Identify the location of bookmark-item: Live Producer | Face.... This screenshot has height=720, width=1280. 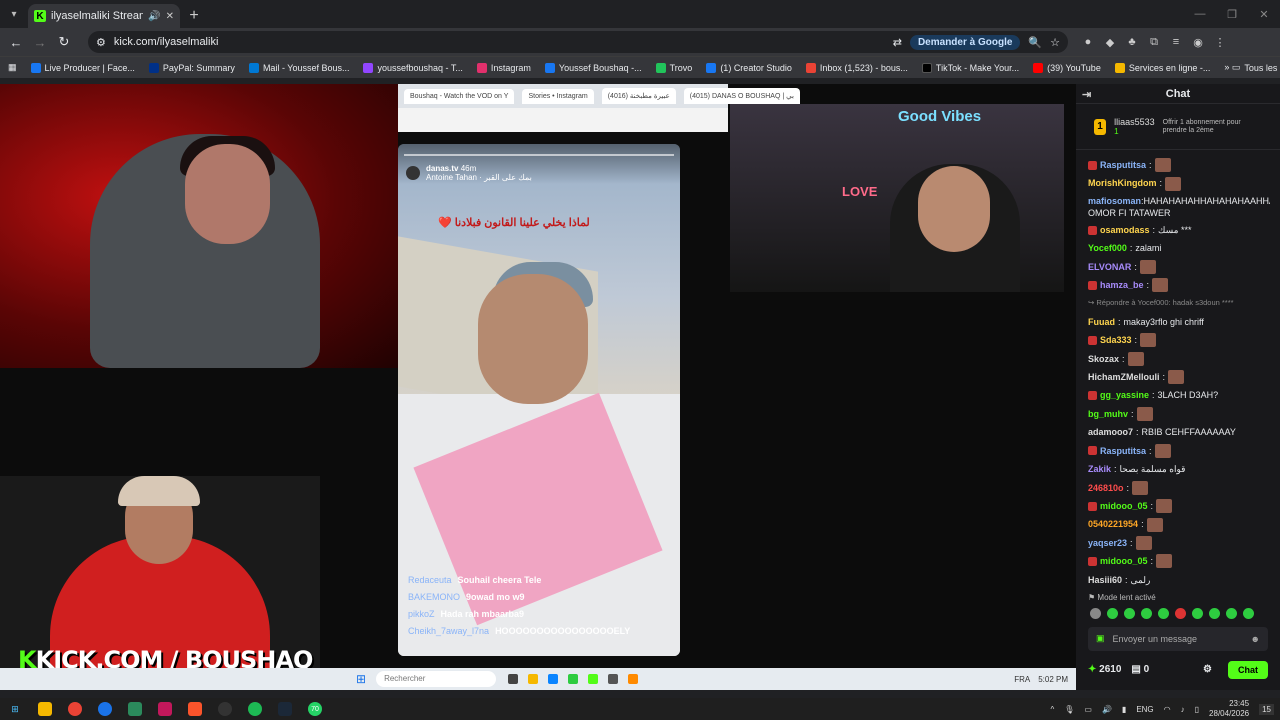
(82, 67).